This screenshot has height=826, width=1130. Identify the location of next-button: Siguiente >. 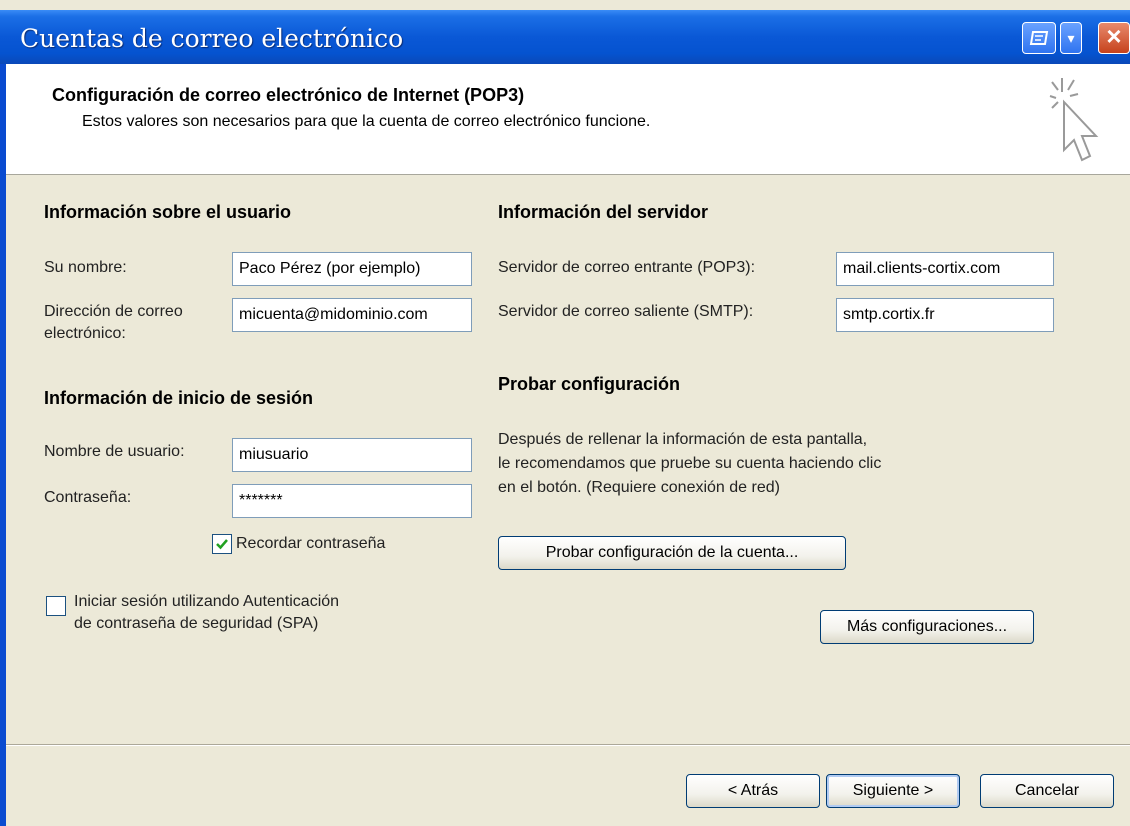
(893, 791).